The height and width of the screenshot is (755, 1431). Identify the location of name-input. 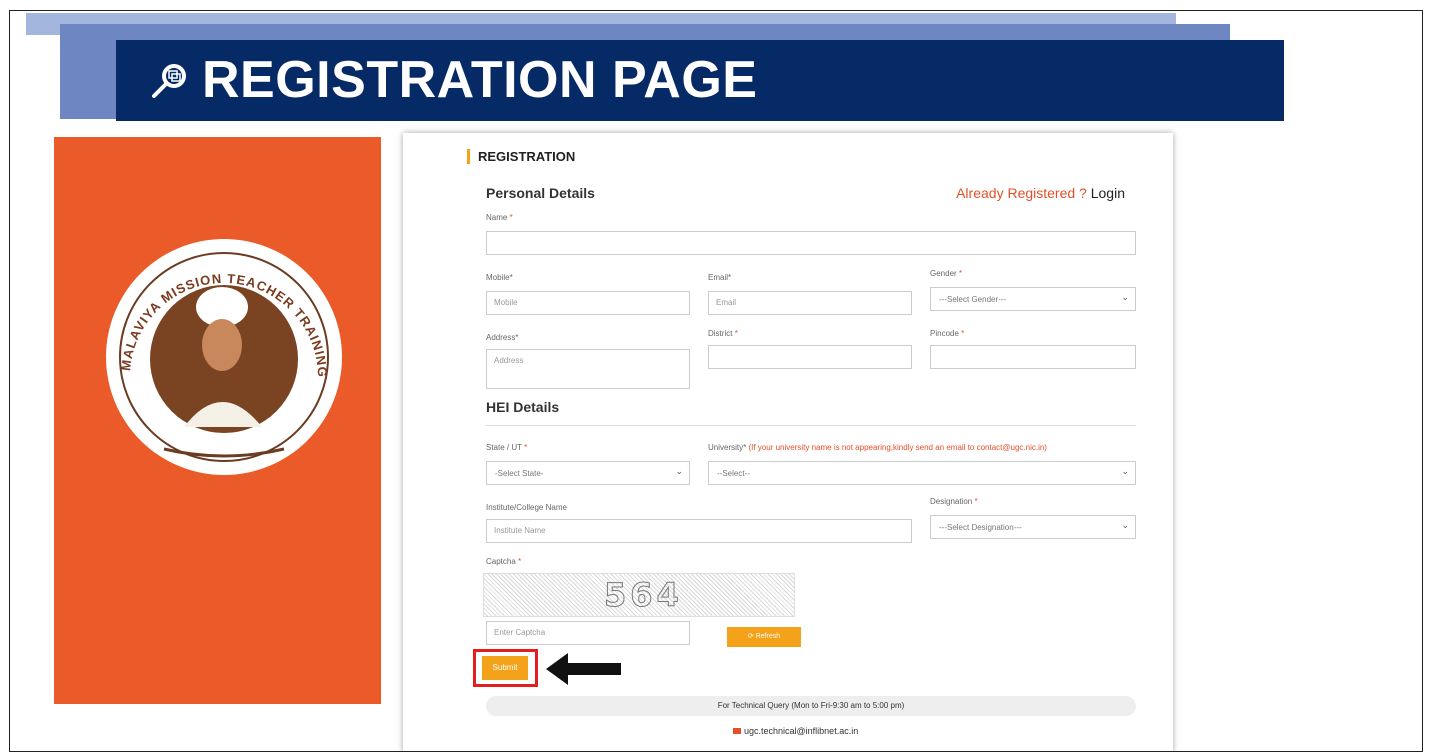
(811, 243).